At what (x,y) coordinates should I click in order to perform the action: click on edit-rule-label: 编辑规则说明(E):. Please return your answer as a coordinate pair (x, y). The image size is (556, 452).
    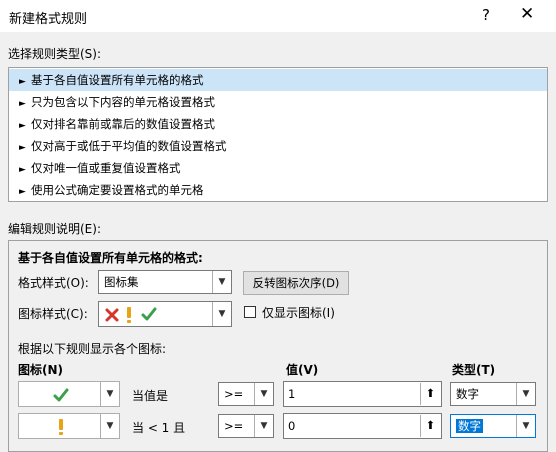
    Looking at the image, I should click on (54, 229).